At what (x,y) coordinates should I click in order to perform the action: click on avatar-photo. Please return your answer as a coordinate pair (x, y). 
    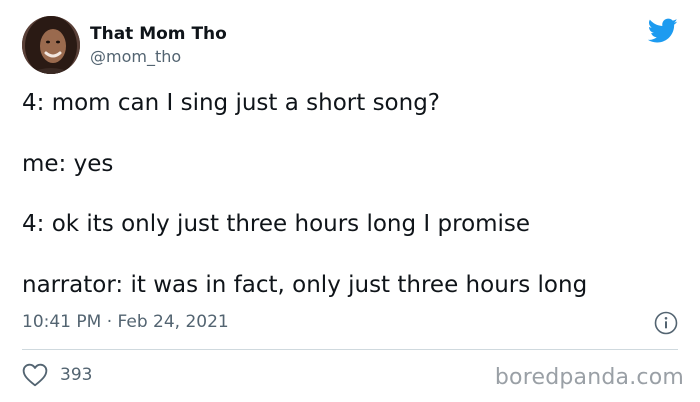
    Looking at the image, I should click on (51, 45).